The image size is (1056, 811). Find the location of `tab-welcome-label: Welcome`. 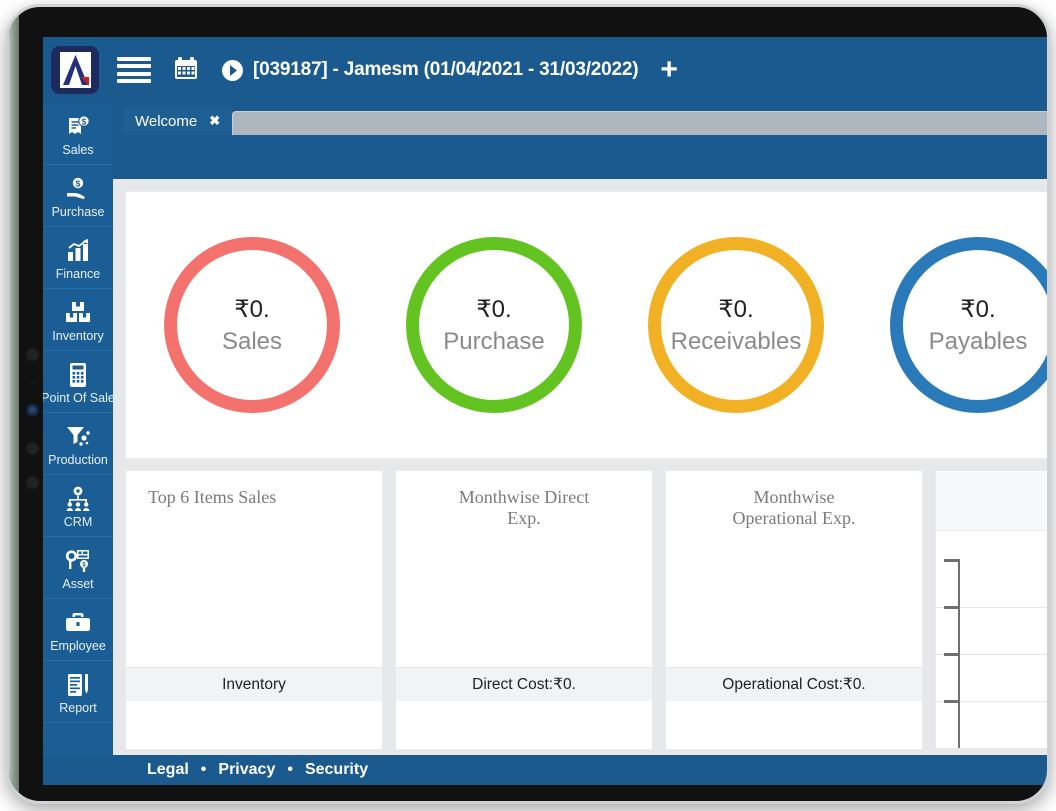

tab-welcome-label: Welcome is located at coordinates (166, 121).